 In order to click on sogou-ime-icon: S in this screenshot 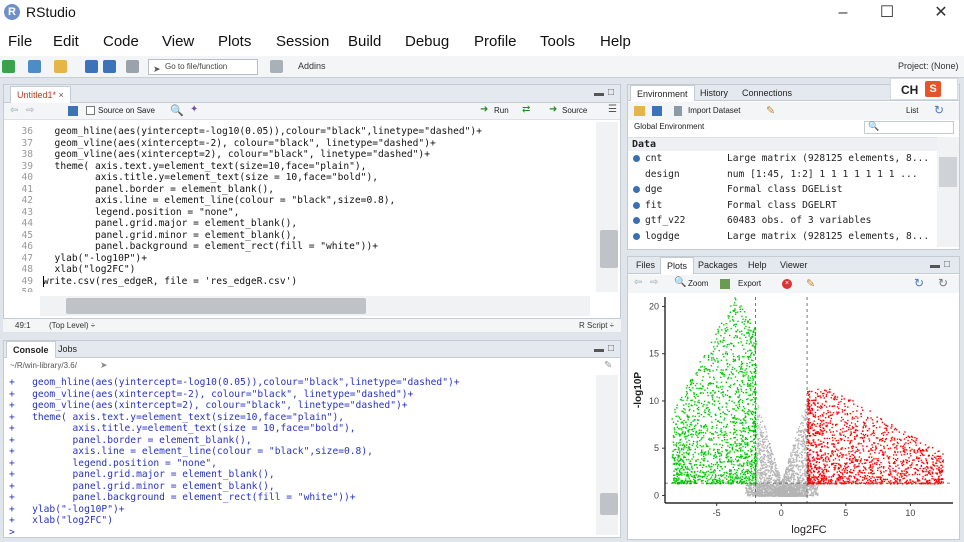, I will do `click(933, 89)`.